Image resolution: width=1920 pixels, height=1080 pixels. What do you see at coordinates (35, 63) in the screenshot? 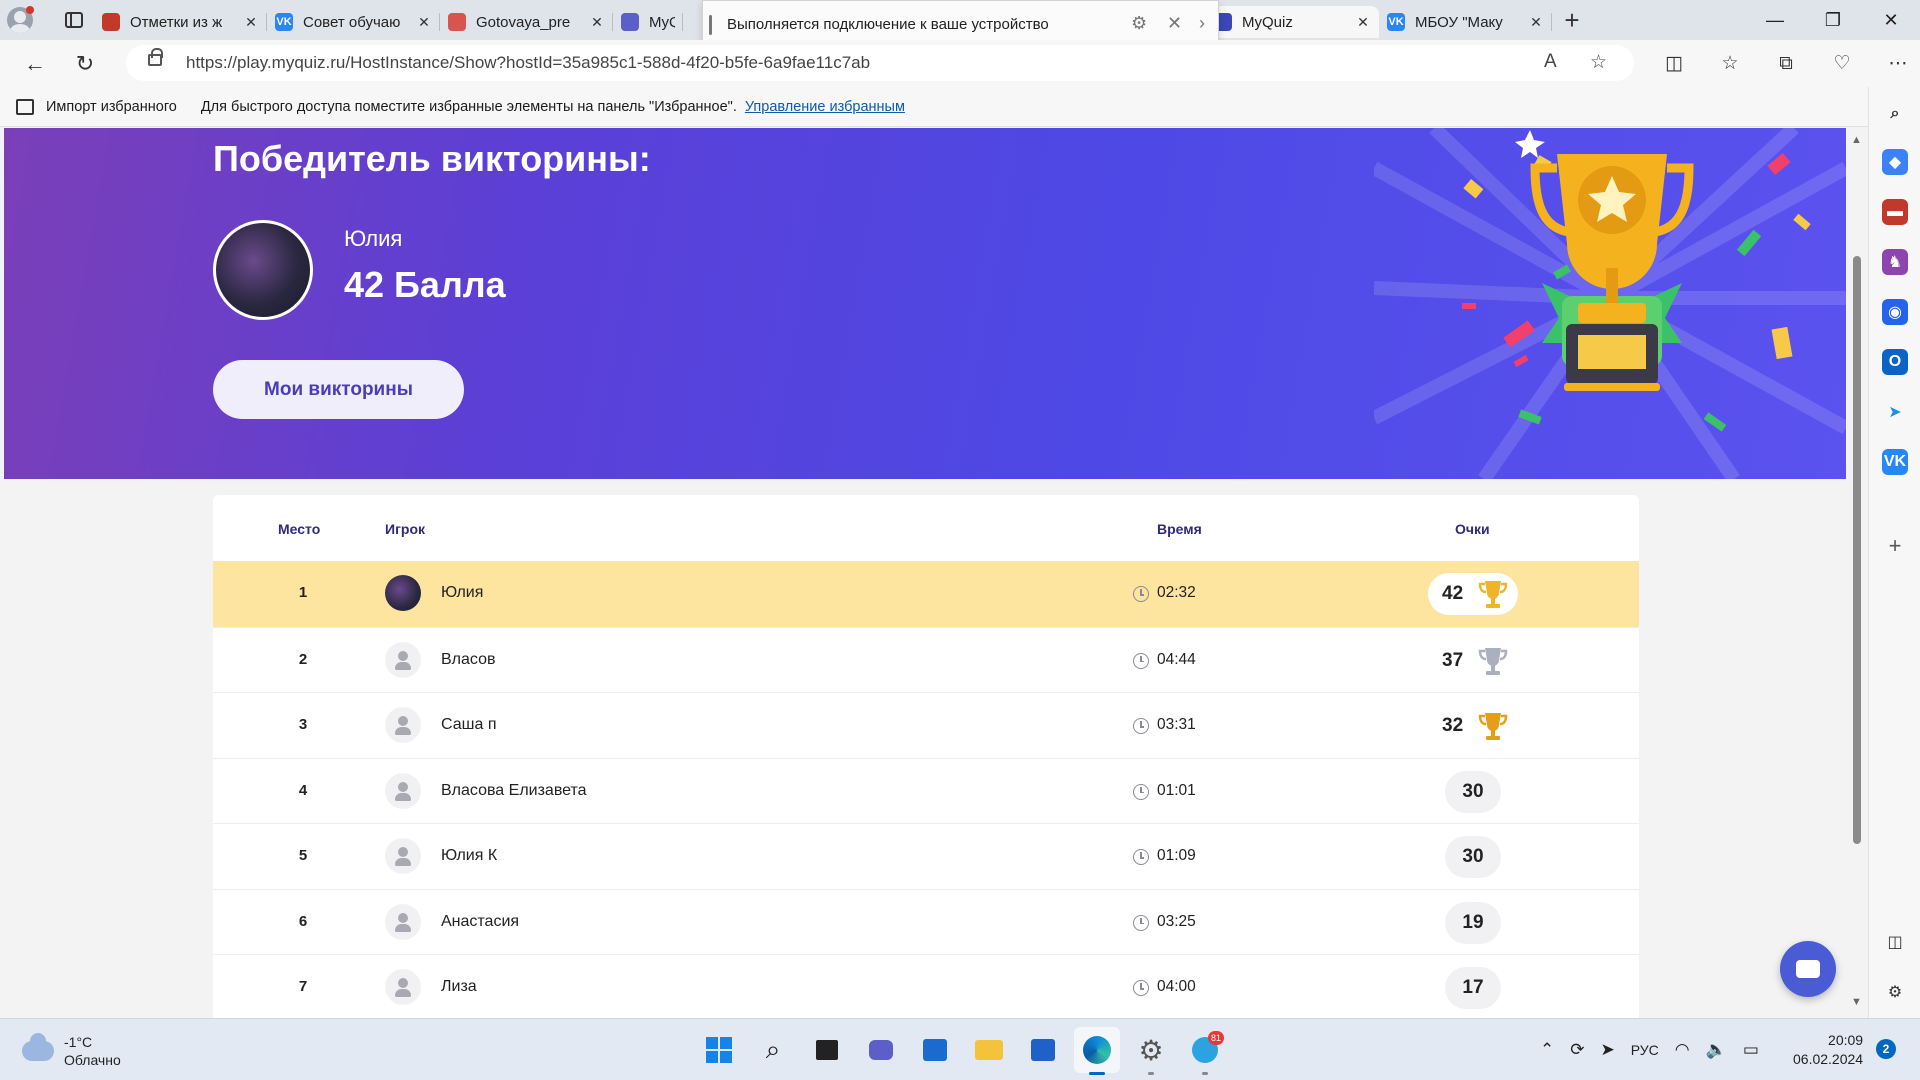
I see `back-button: ←` at bounding box center [35, 63].